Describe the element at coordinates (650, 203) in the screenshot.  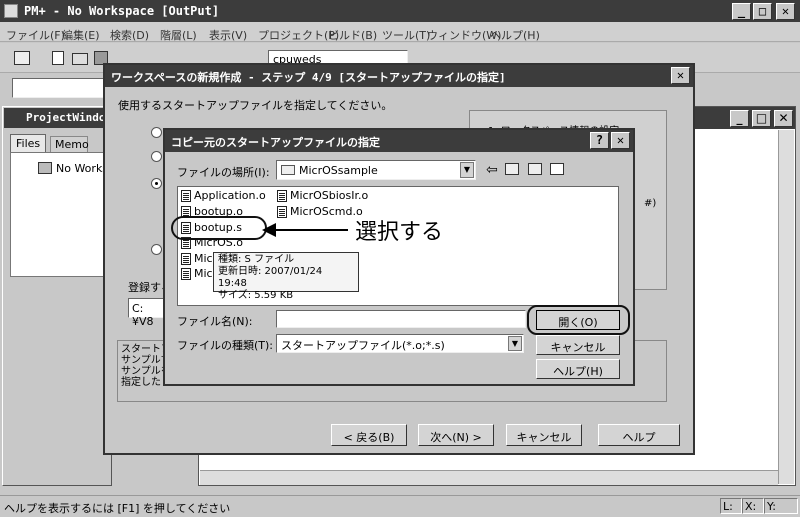
I see `wizard-steps-hash: #)` at that location.